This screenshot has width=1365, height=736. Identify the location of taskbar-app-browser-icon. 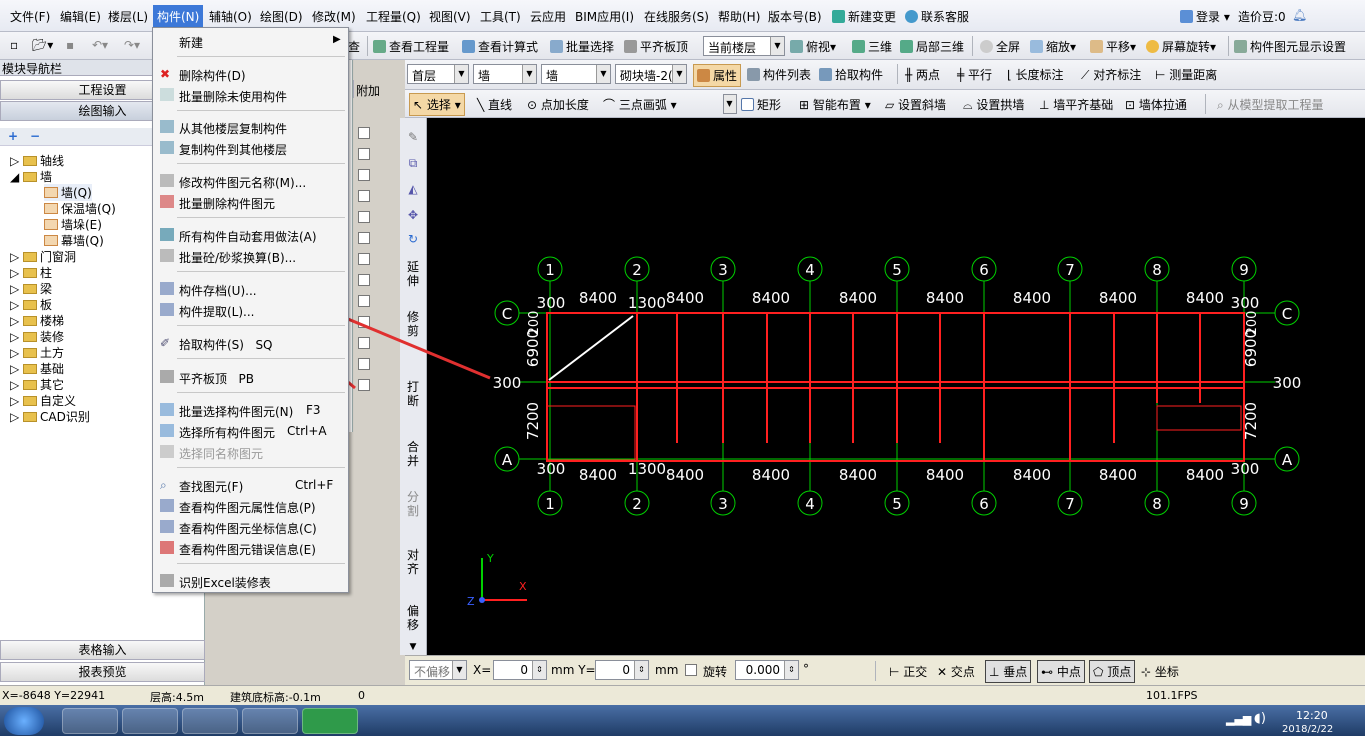
(150, 721).